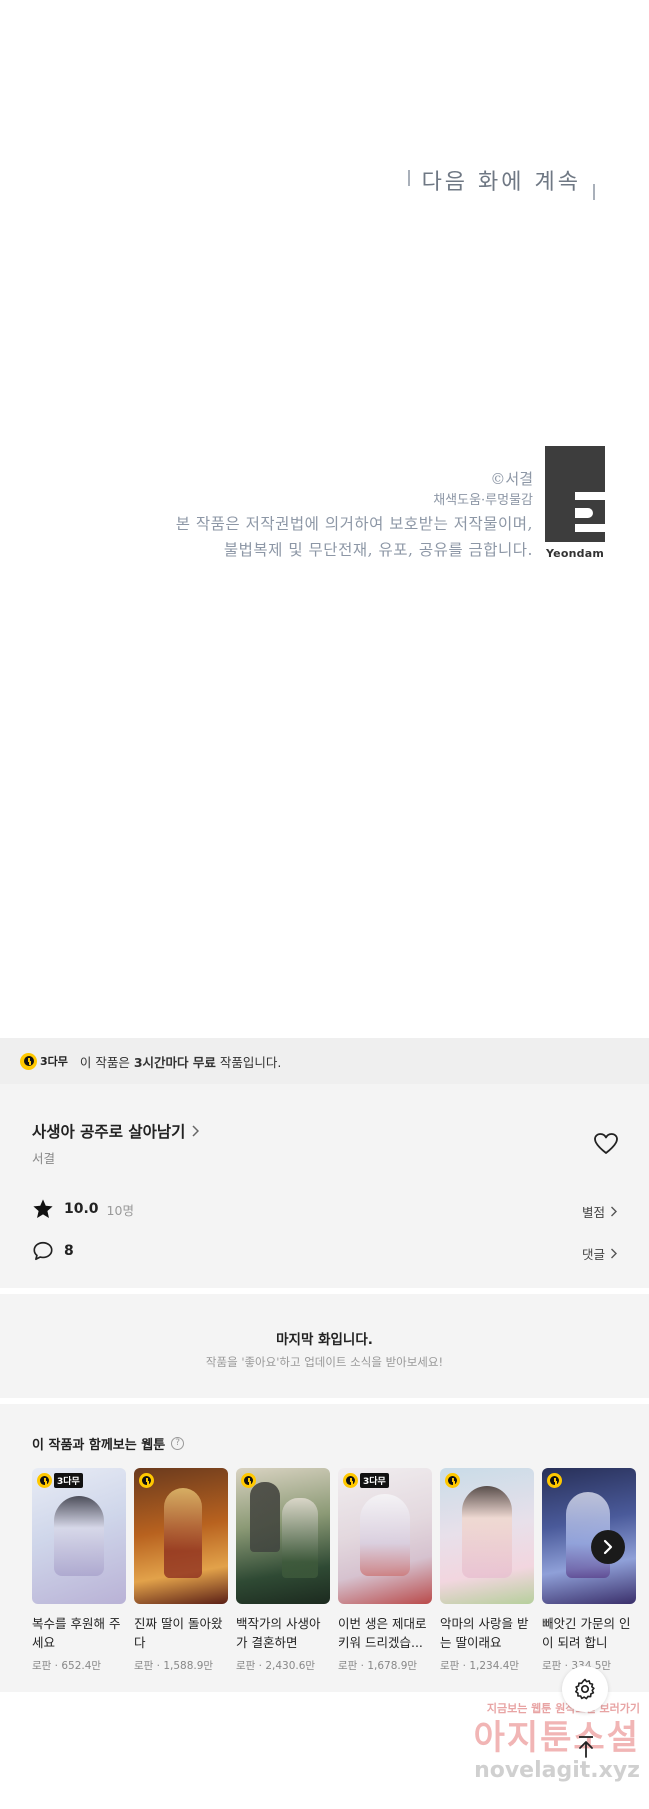 The image size is (649, 1809). I want to click on copyright-notice-line1: 본 작품은 저작권법에 의거하여 보호받는 저작물이며,, so click(354, 524).